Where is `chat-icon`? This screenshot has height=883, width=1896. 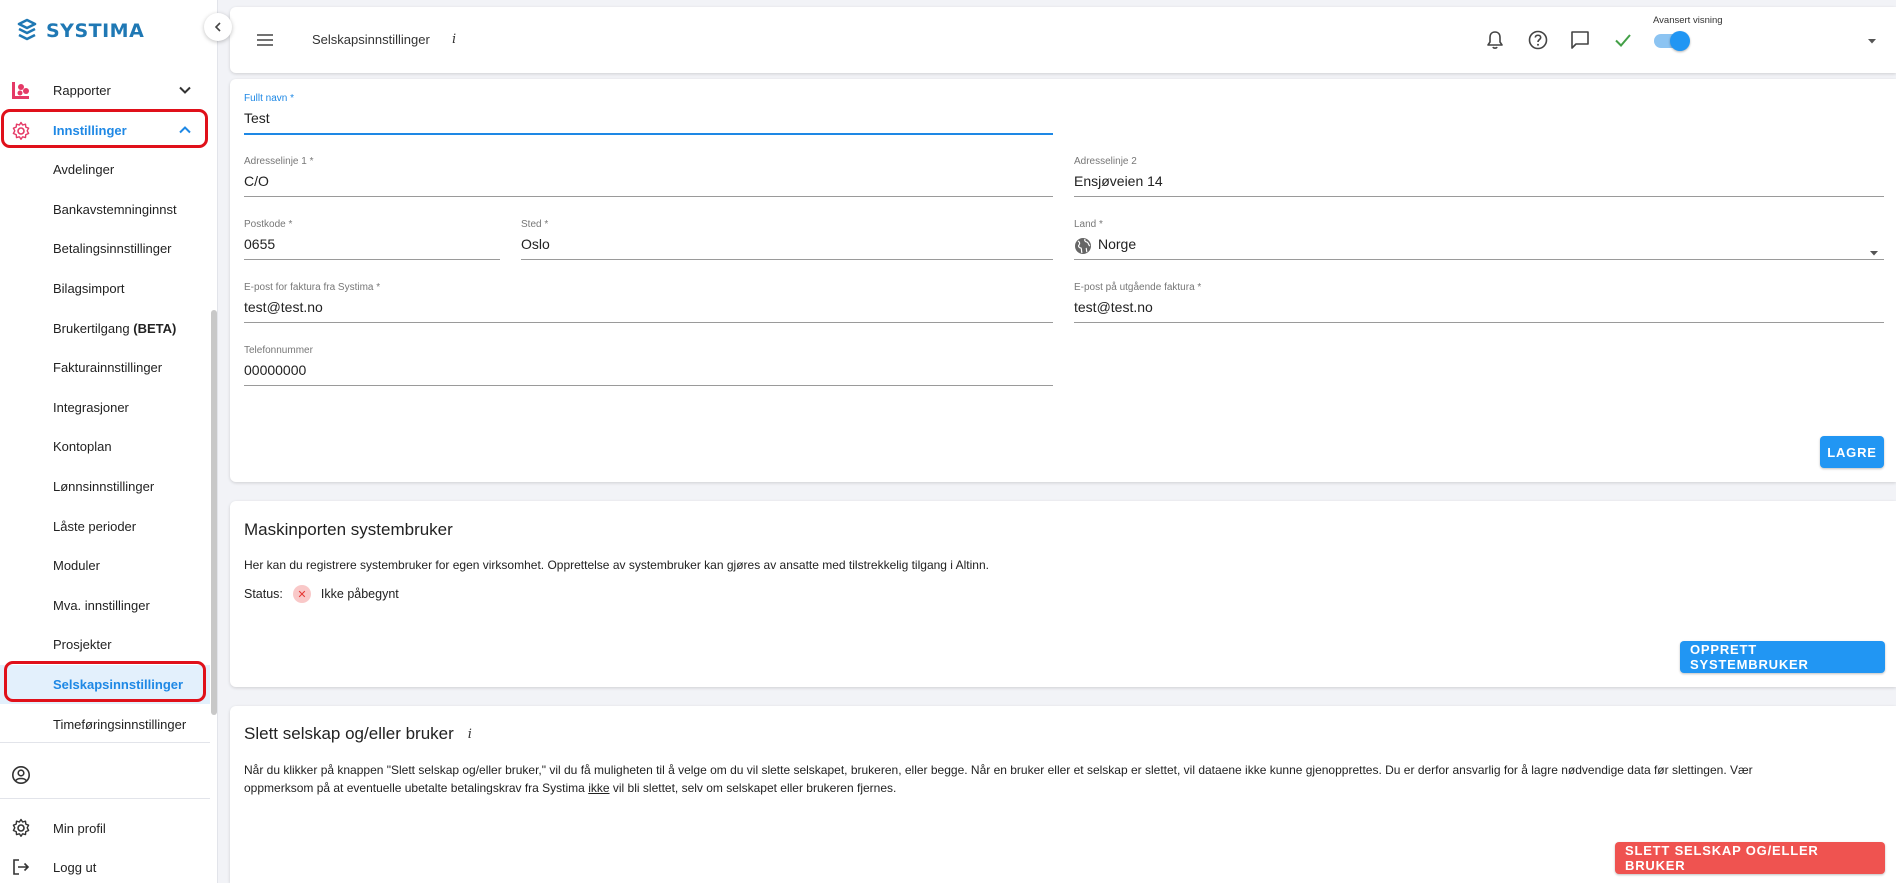 chat-icon is located at coordinates (1580, 40).